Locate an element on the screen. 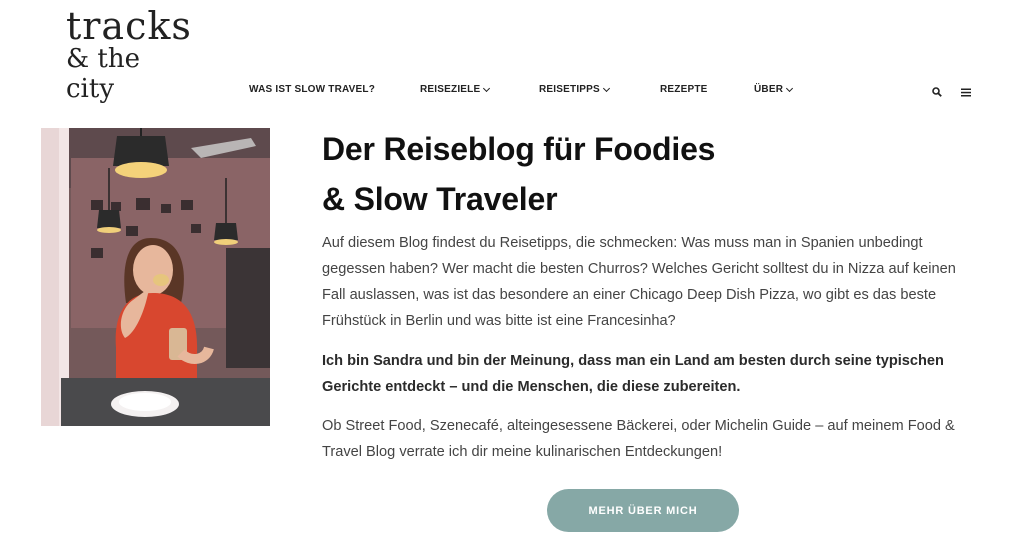 Image resolution: width=1024 pixels, height=545 pixels. nav-item-reisetipps: REISETIPPS is located at coordinates (574, 89).